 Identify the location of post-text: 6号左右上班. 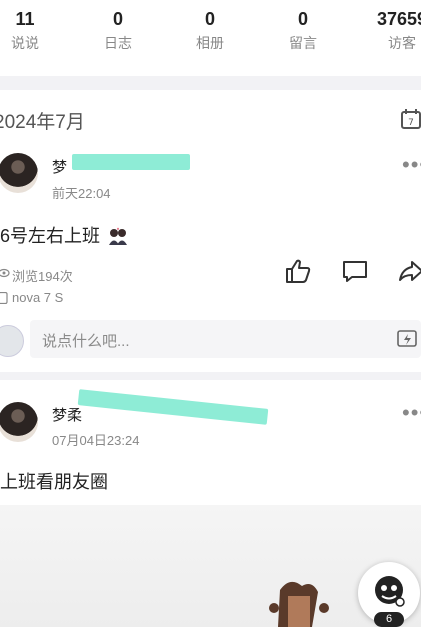
(50, 236).